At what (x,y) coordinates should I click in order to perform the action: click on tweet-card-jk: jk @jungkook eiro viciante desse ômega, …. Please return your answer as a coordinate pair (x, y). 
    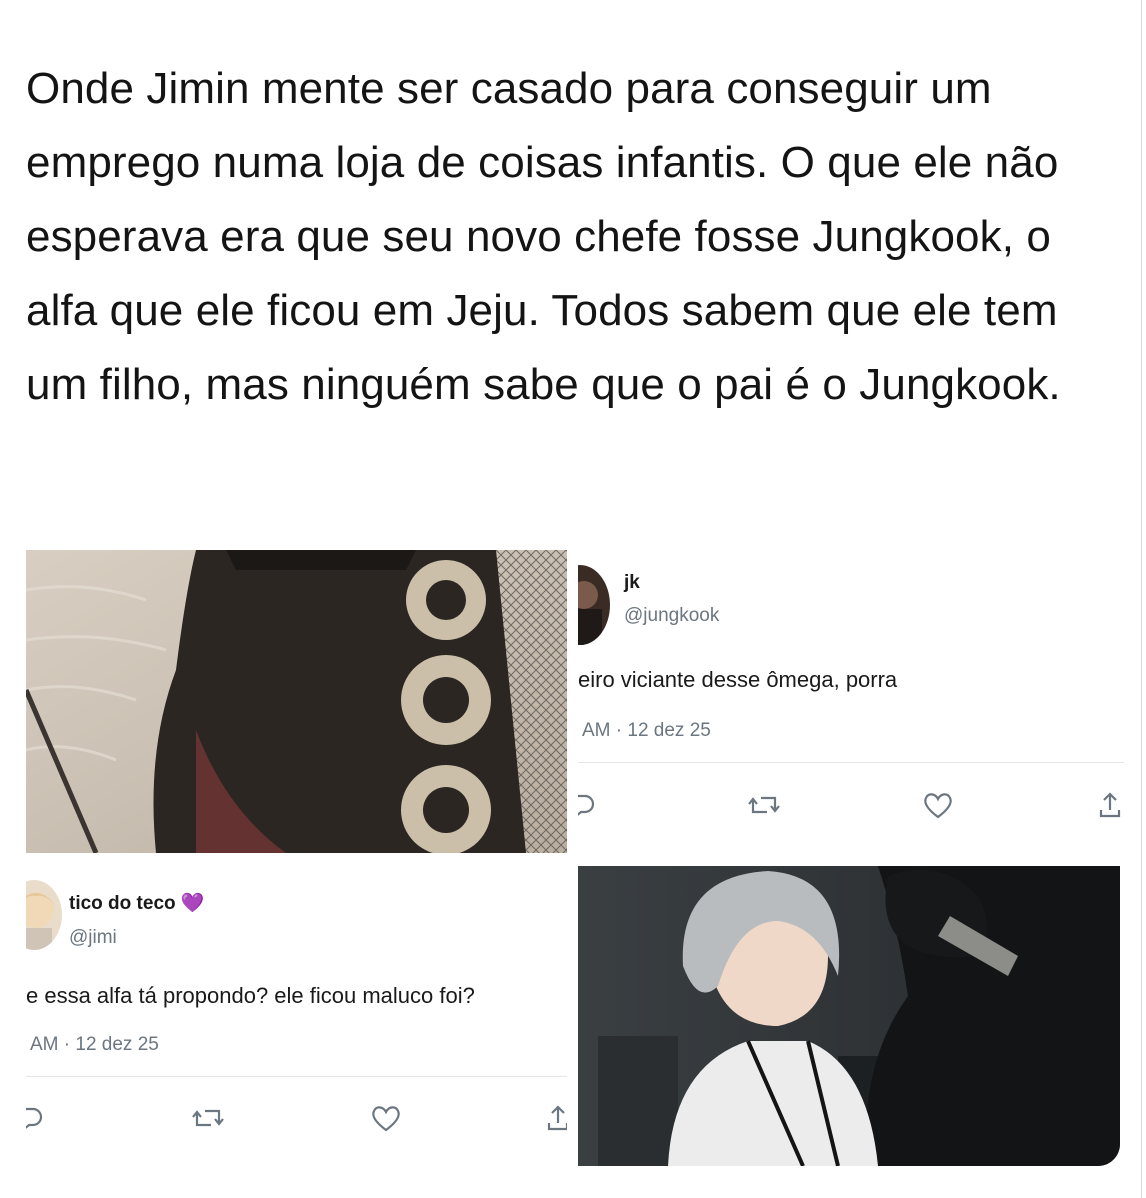
    Looking at the image, I should click on (851, 702).